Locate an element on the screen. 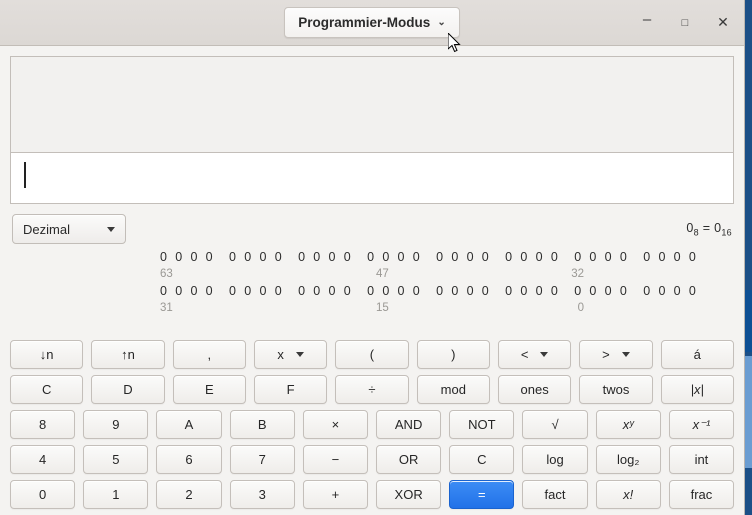 Image resolution: width=752 pixels, height=515 pixels. key-reciprocal: x⁻¹ is located at coordinates (701, 424).